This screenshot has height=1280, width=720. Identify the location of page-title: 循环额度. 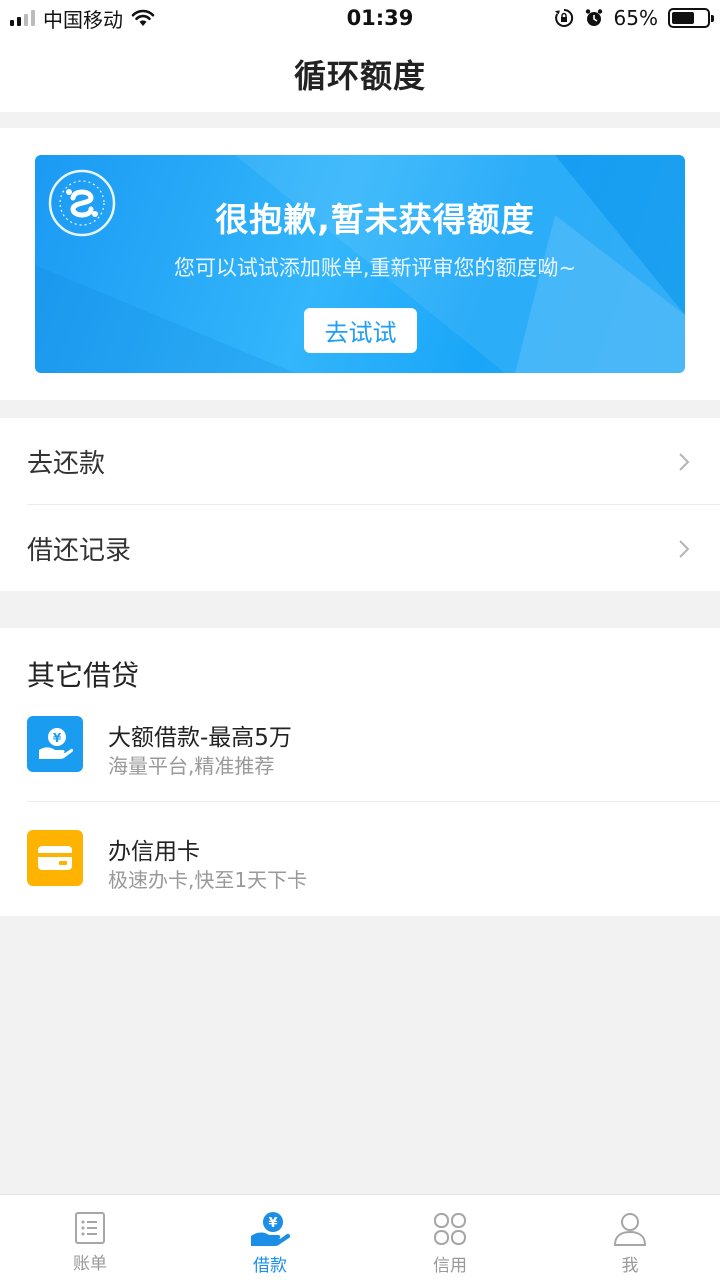
(359, 76).